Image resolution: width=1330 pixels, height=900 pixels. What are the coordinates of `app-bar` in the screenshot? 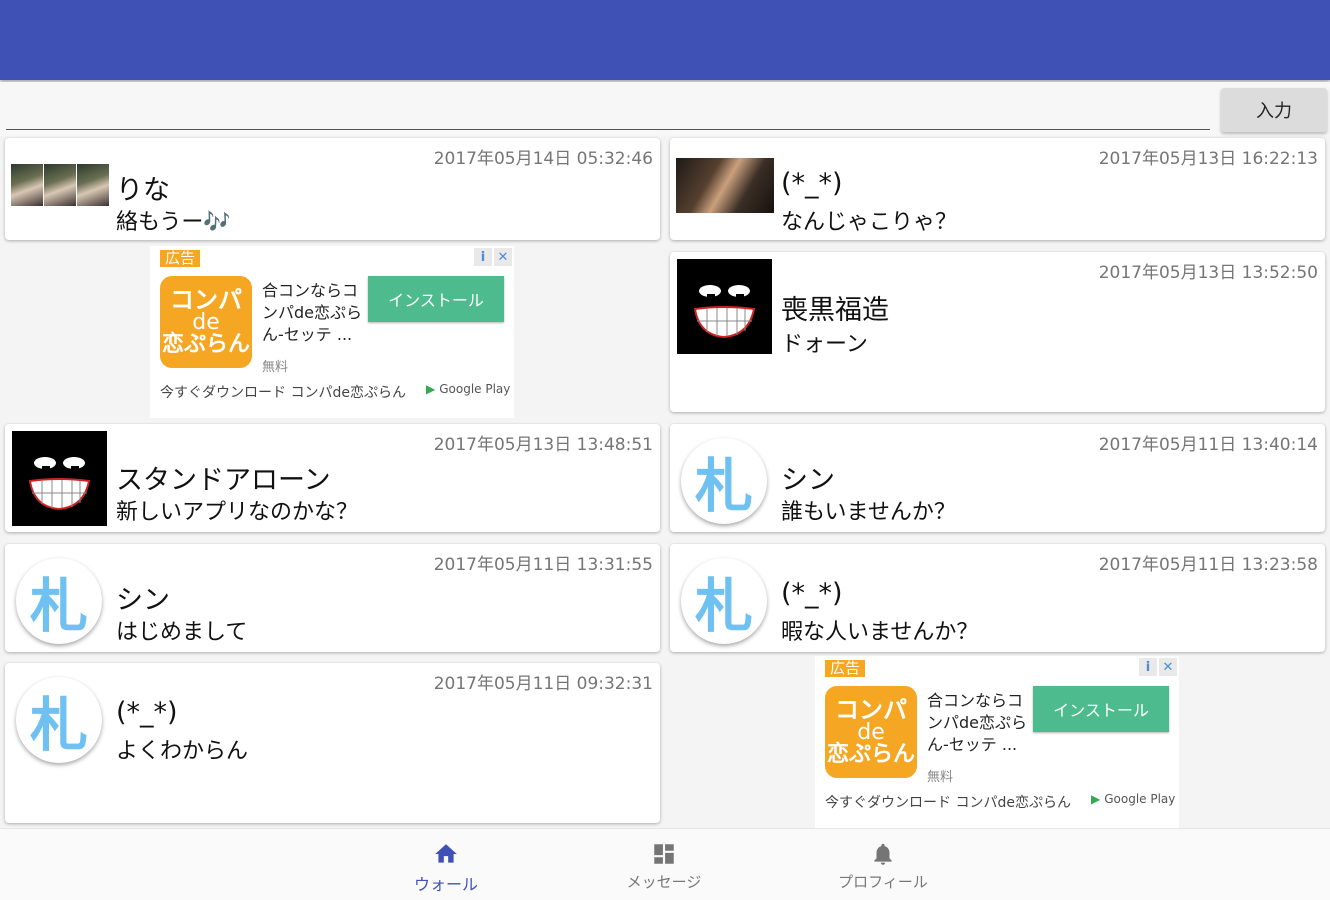 It's located at (665, 40).